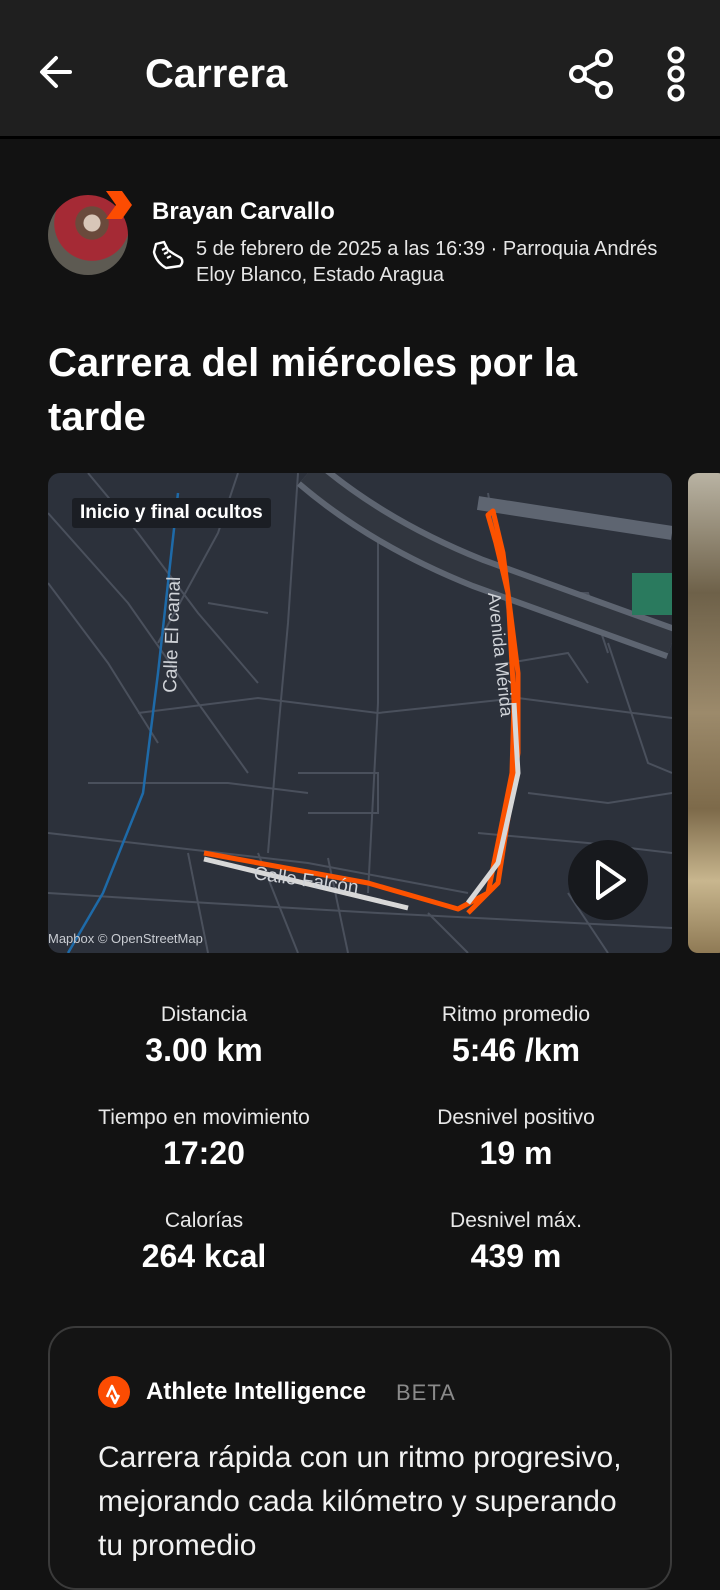 Image resolution: width=720 pixels, height=1590 pixels. I want to click on stat-average-pace: Ritmo promedio 5:46 /km, so click(516, 1036).